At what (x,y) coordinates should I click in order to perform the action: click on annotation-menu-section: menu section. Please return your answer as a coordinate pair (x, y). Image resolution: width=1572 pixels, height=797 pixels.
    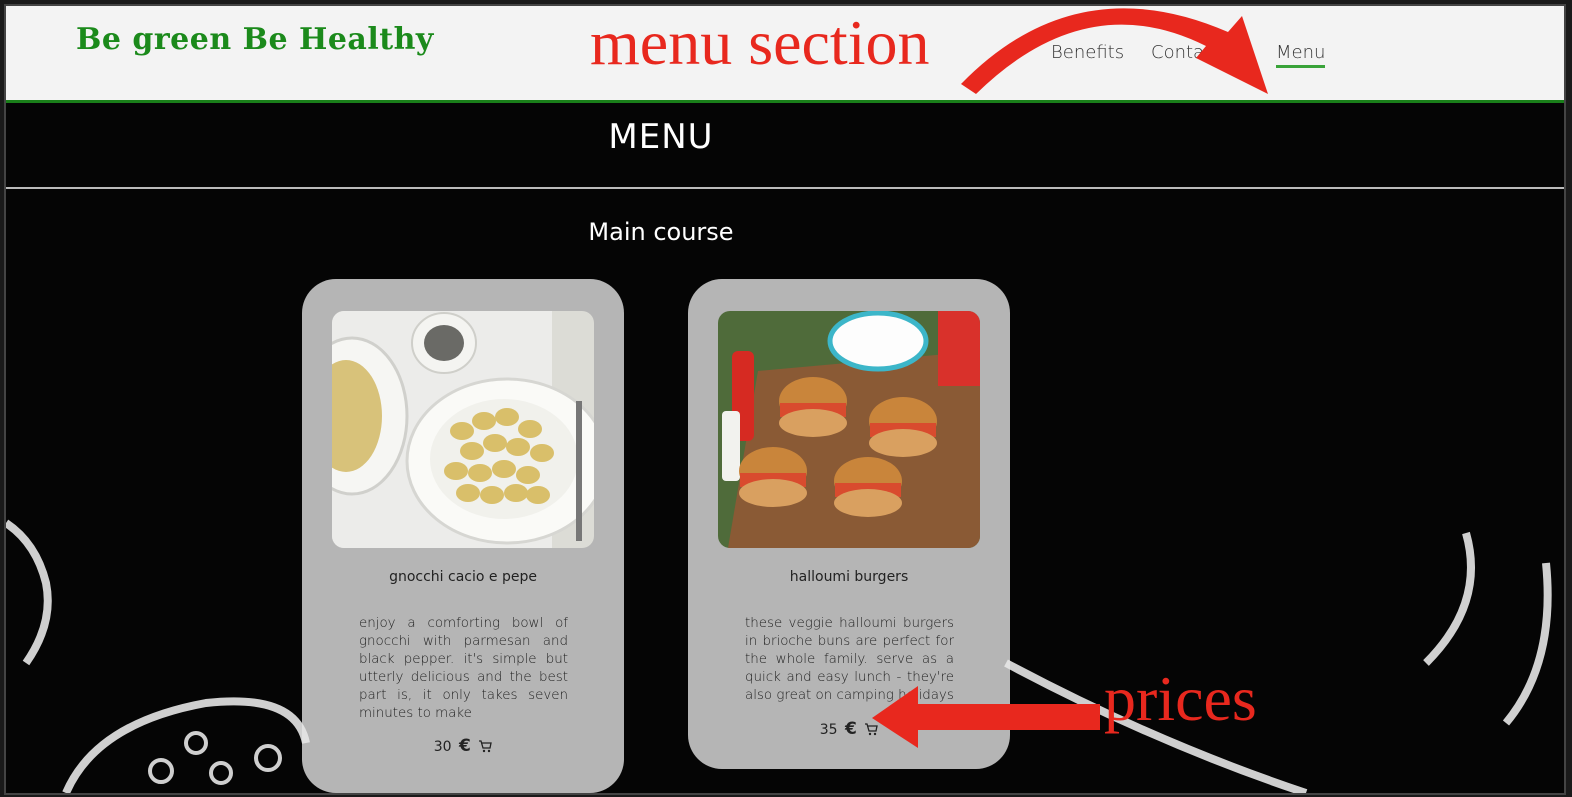
    Looking at the image, I should click on (760, 42).